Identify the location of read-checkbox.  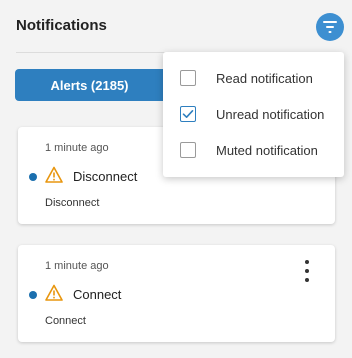
(188, 78).